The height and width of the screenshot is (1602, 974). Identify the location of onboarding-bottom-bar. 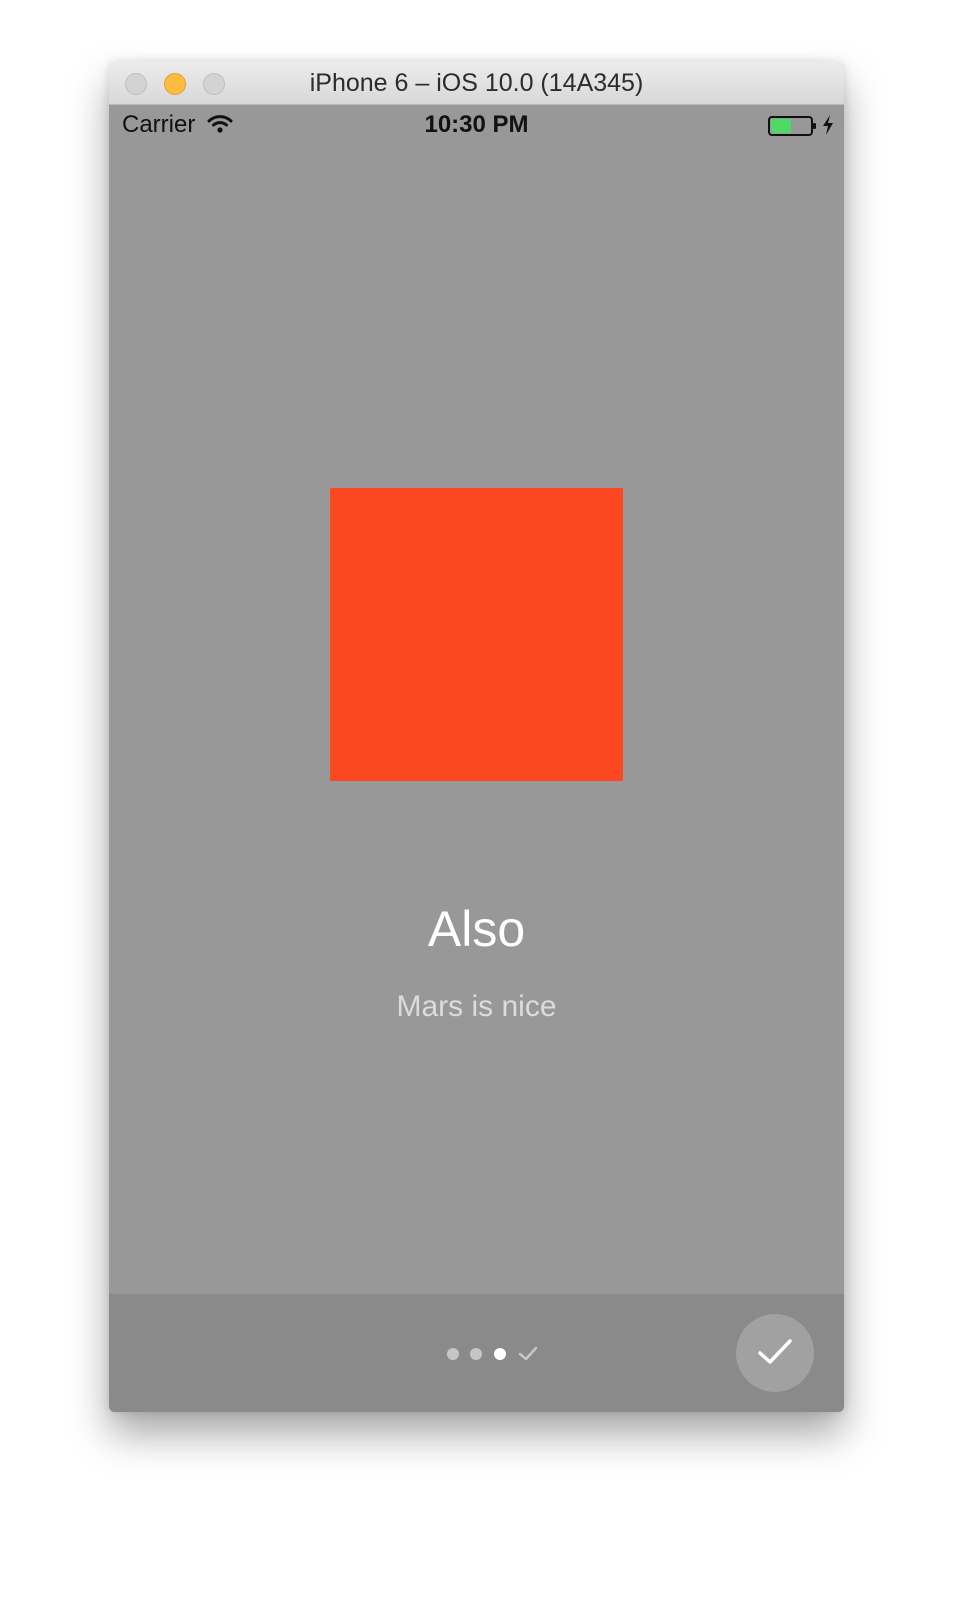
(476, 1353).